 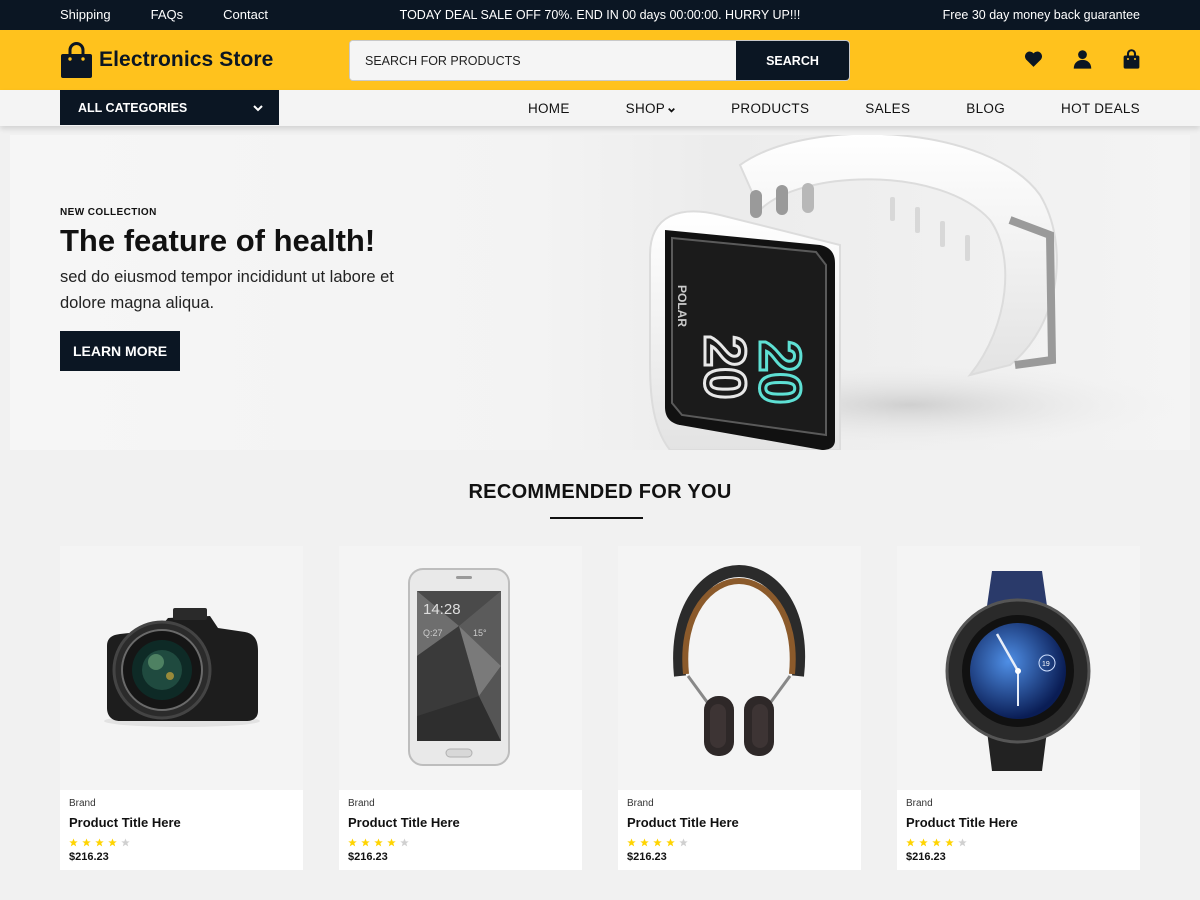 What do you see at coordinates (460, 668) in the screenshot?
I see `product-image-smartphone: 14:28 Q:27 15°` at bounding box center [460, 668].